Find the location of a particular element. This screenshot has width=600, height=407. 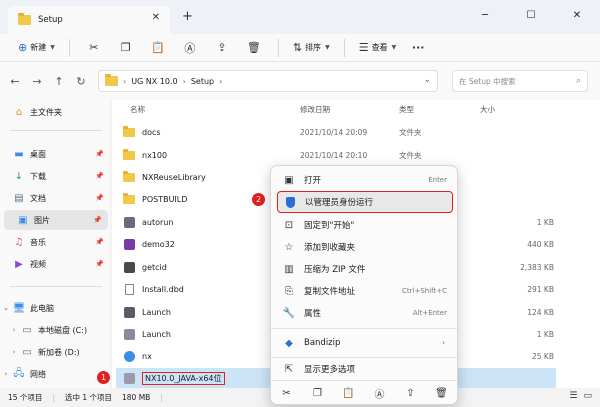

file-name: NX10.0_JAVA-x64位 is located at coordinates (183, 378).